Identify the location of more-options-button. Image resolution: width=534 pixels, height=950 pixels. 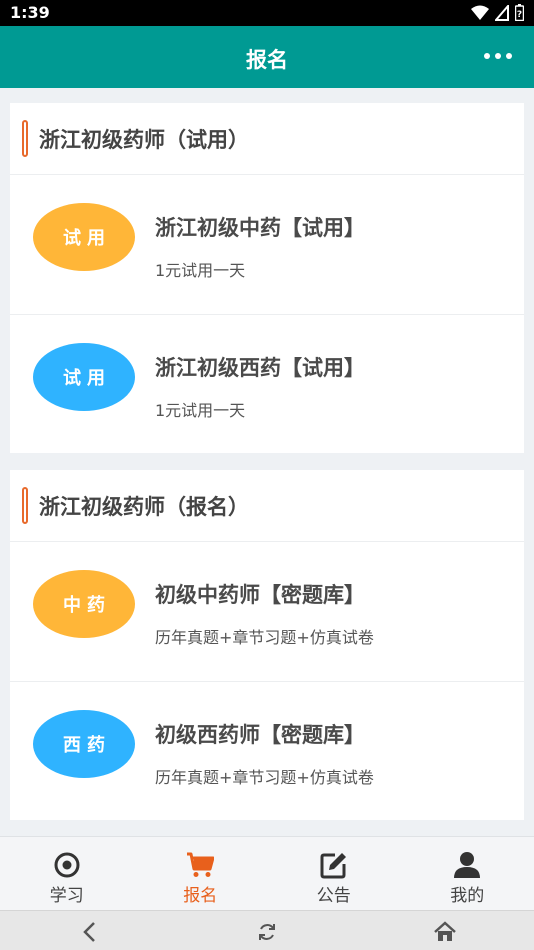
(498, 56).